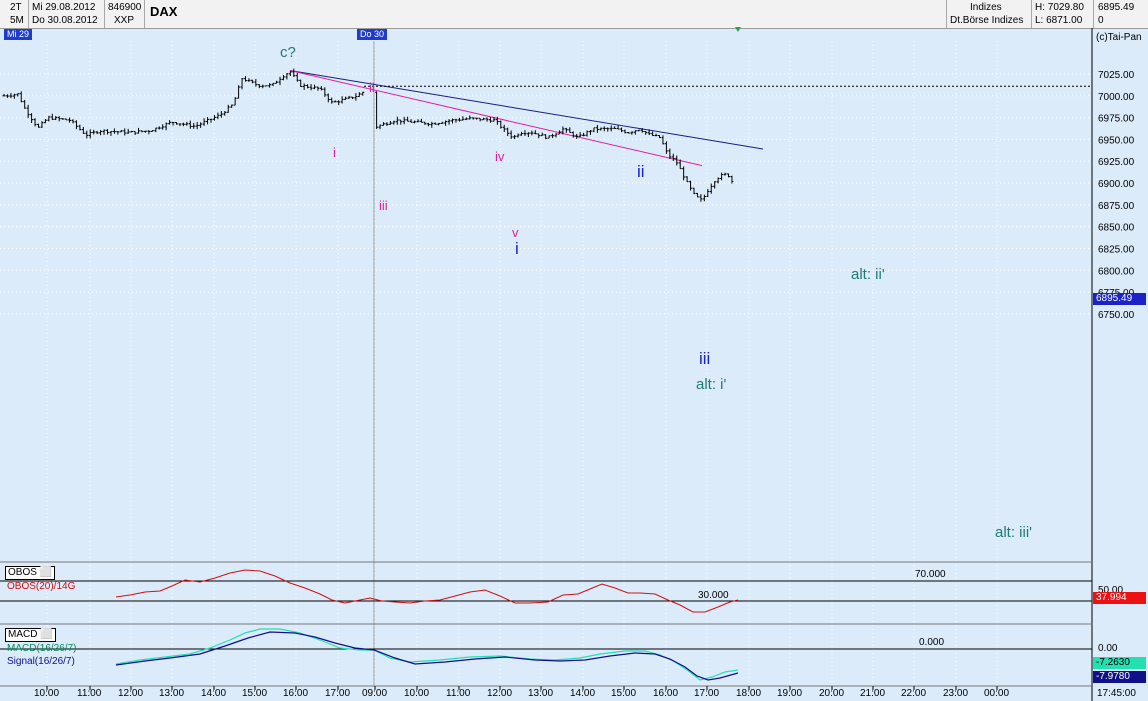  I want to click on macd-line, so click(427, 654).